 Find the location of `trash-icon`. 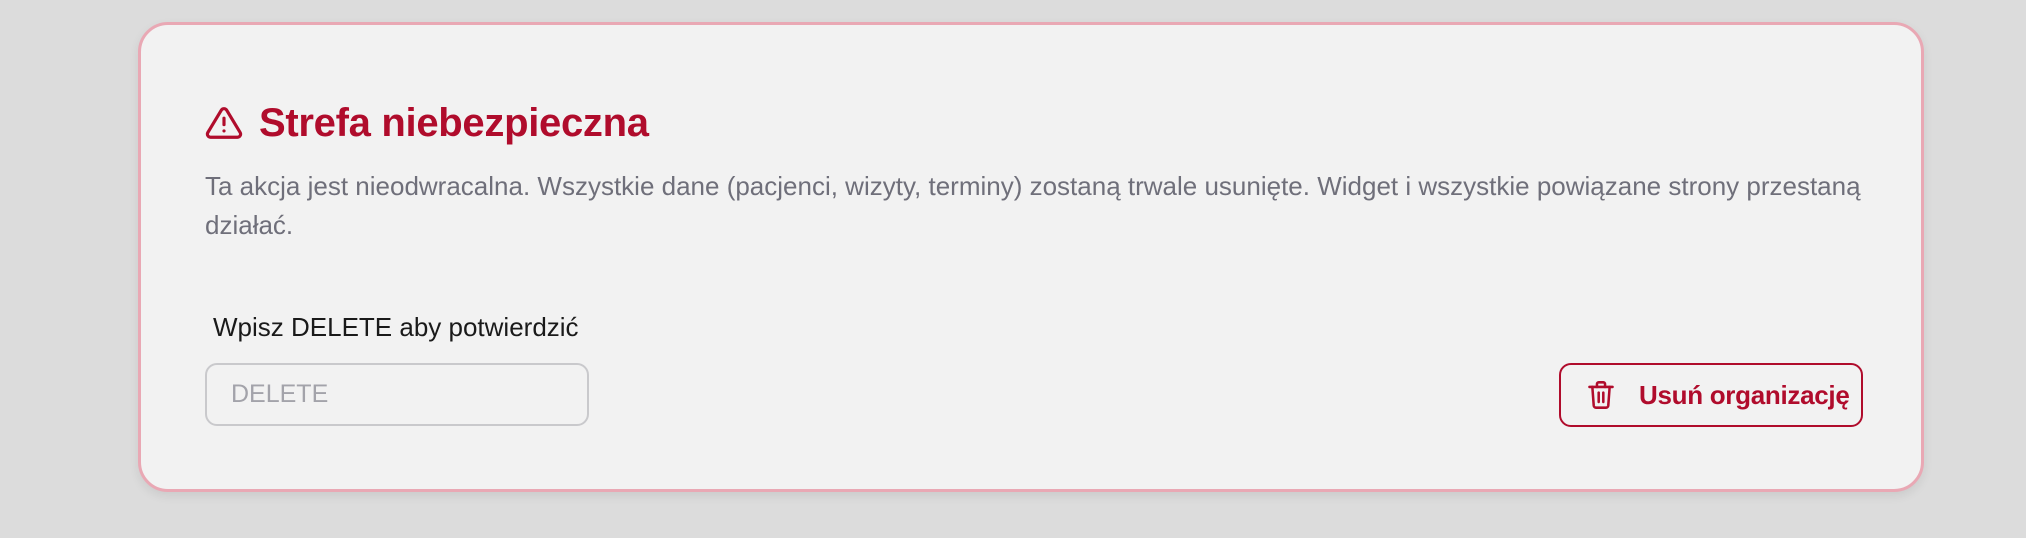

trash-icon is located at coordinates (1601, 395).